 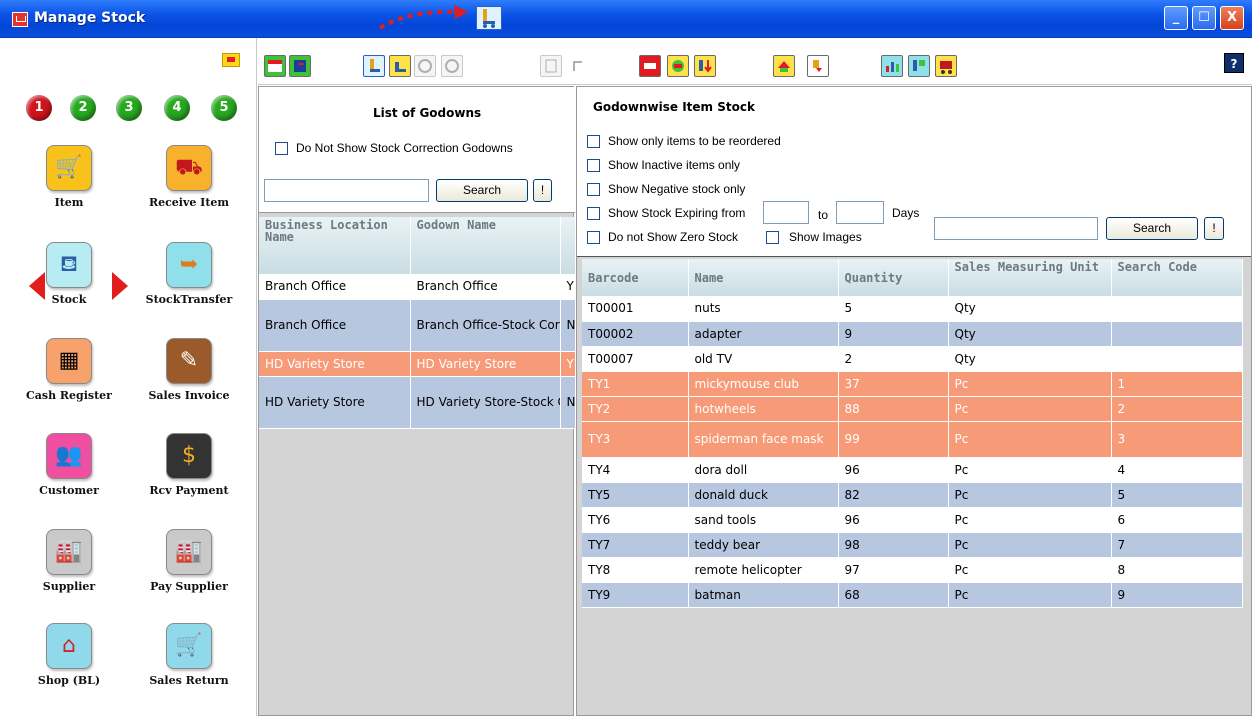 What do you see at coordinates (593, 165) in the screenshot?
I see `inactive-checkbox` at bounding box center [593, 165].